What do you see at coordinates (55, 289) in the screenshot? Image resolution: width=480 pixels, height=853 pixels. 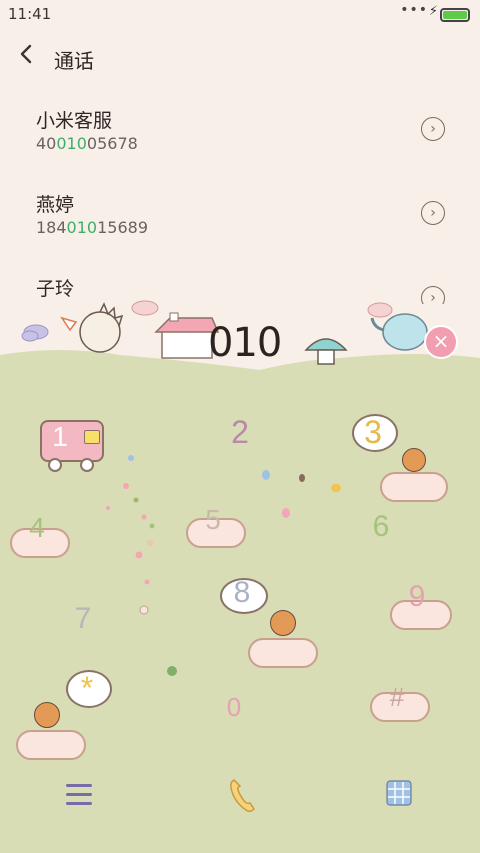 I see `contact-name: 子玲` at bounding box center [55, 289].